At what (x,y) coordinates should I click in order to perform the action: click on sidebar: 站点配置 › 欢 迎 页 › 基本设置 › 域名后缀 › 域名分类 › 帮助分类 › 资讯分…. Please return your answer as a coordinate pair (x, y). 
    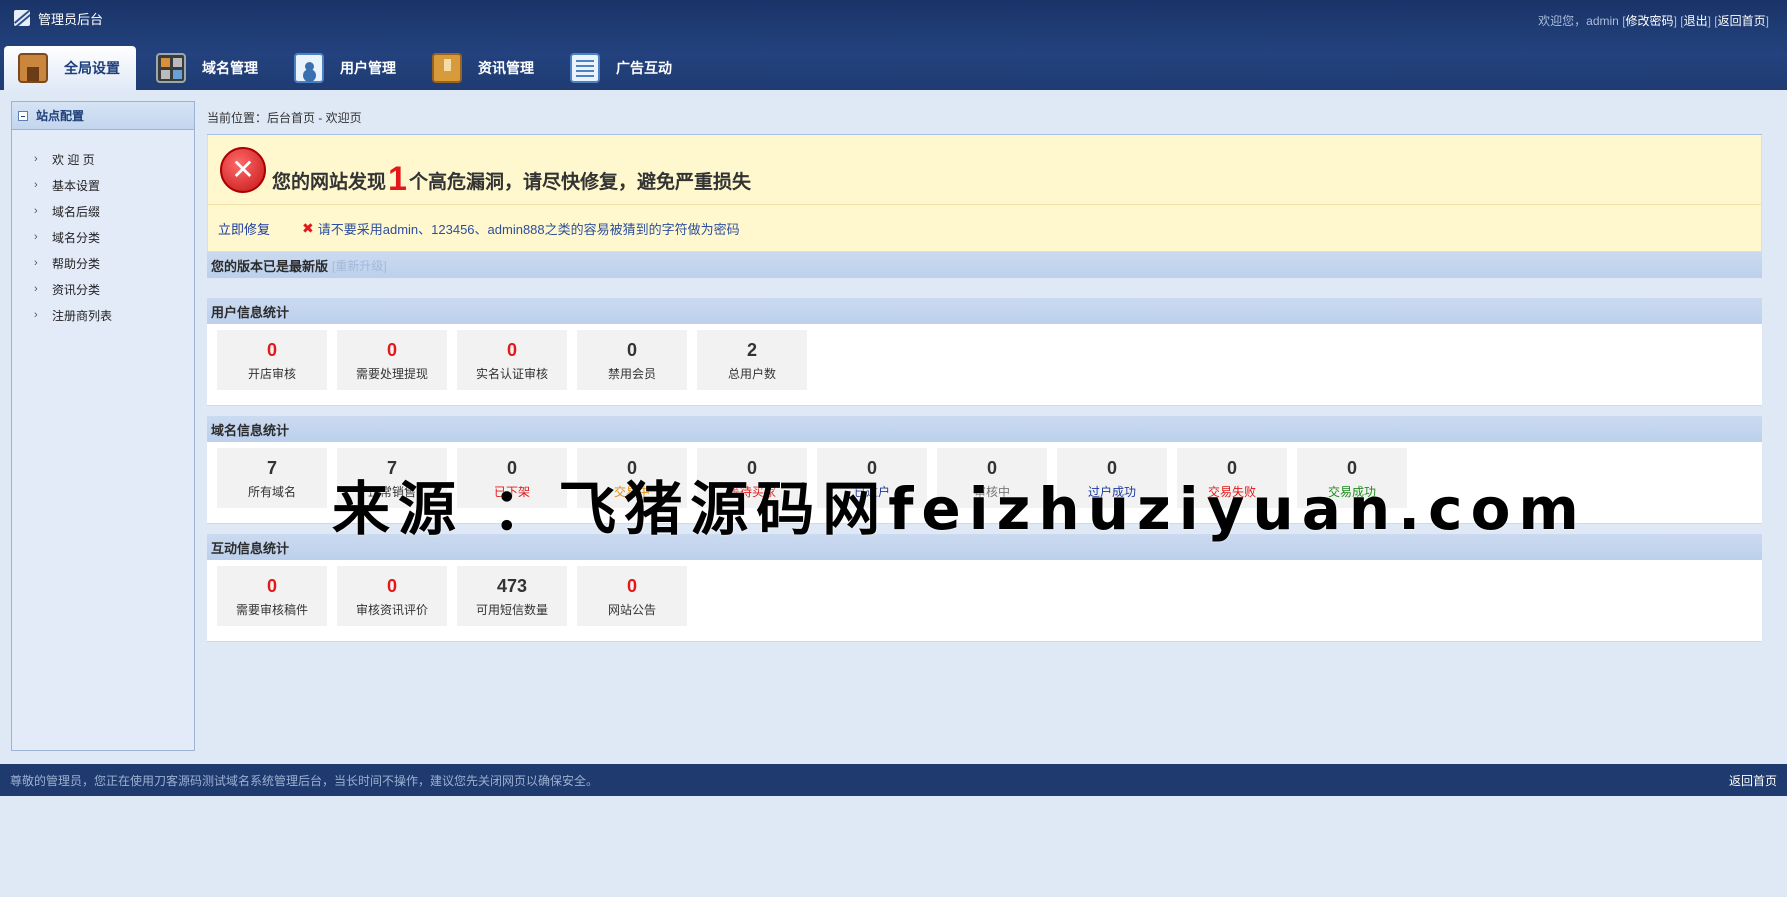
    Looking at the image, I should click on (103, 426).